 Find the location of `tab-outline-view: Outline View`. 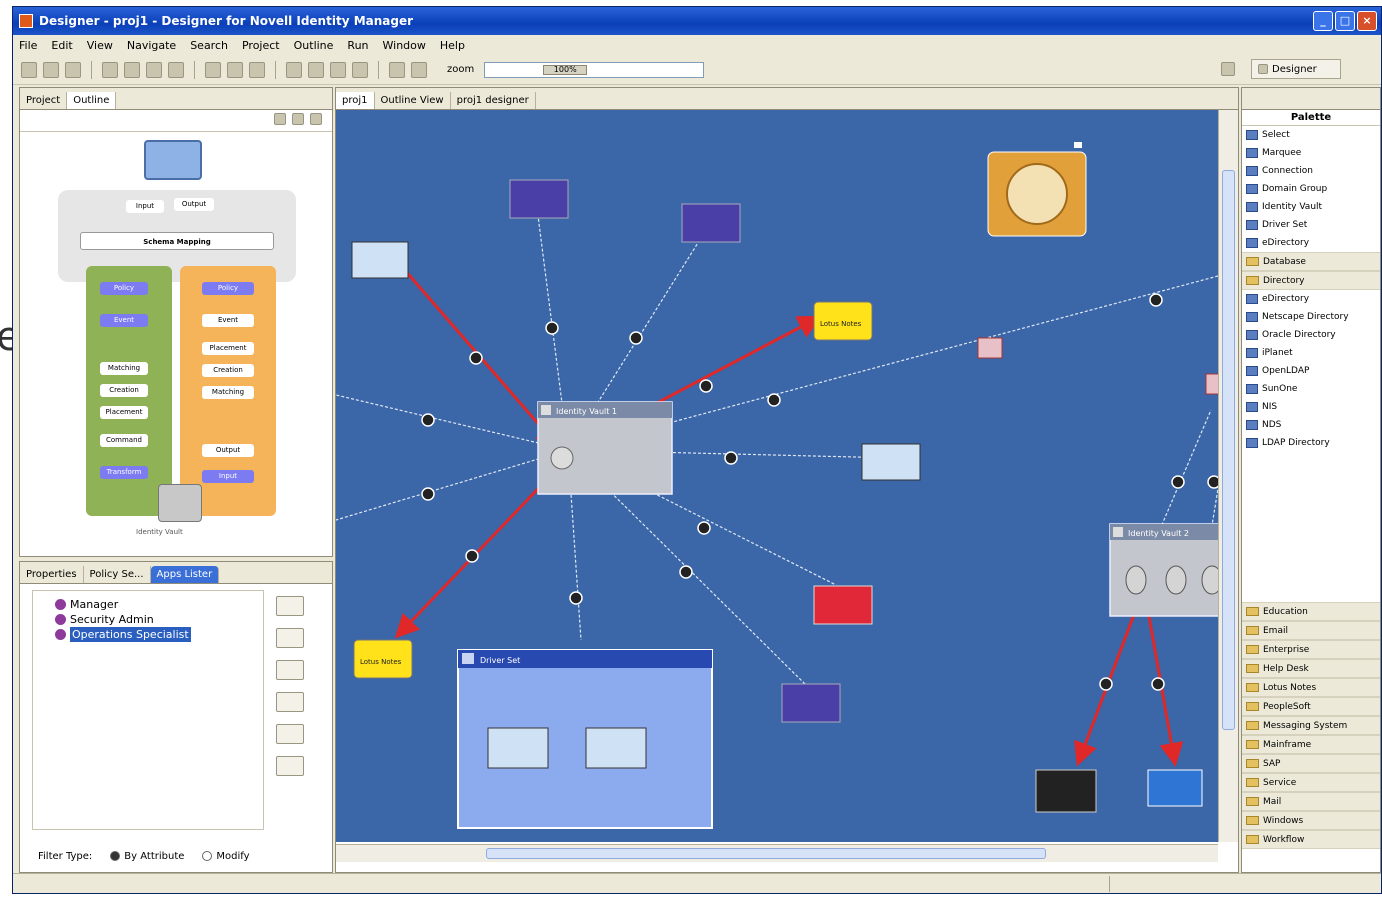

tab-outline-view: Outline View is located at coordinates (413, 100).